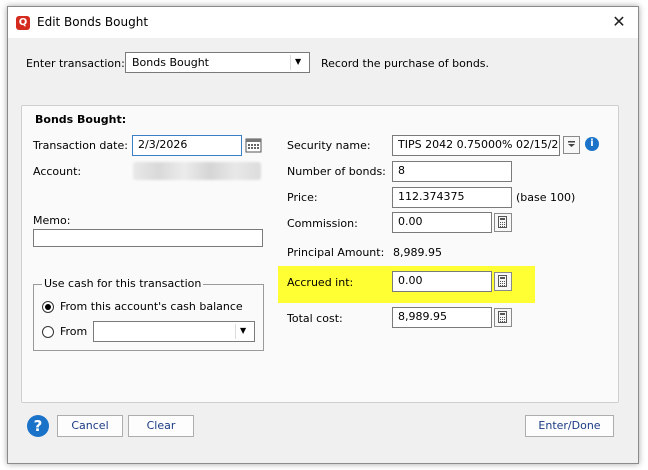 This screenshot has height=470, width=648. I want to click on commission-value: 0.00, so click(410, 221).